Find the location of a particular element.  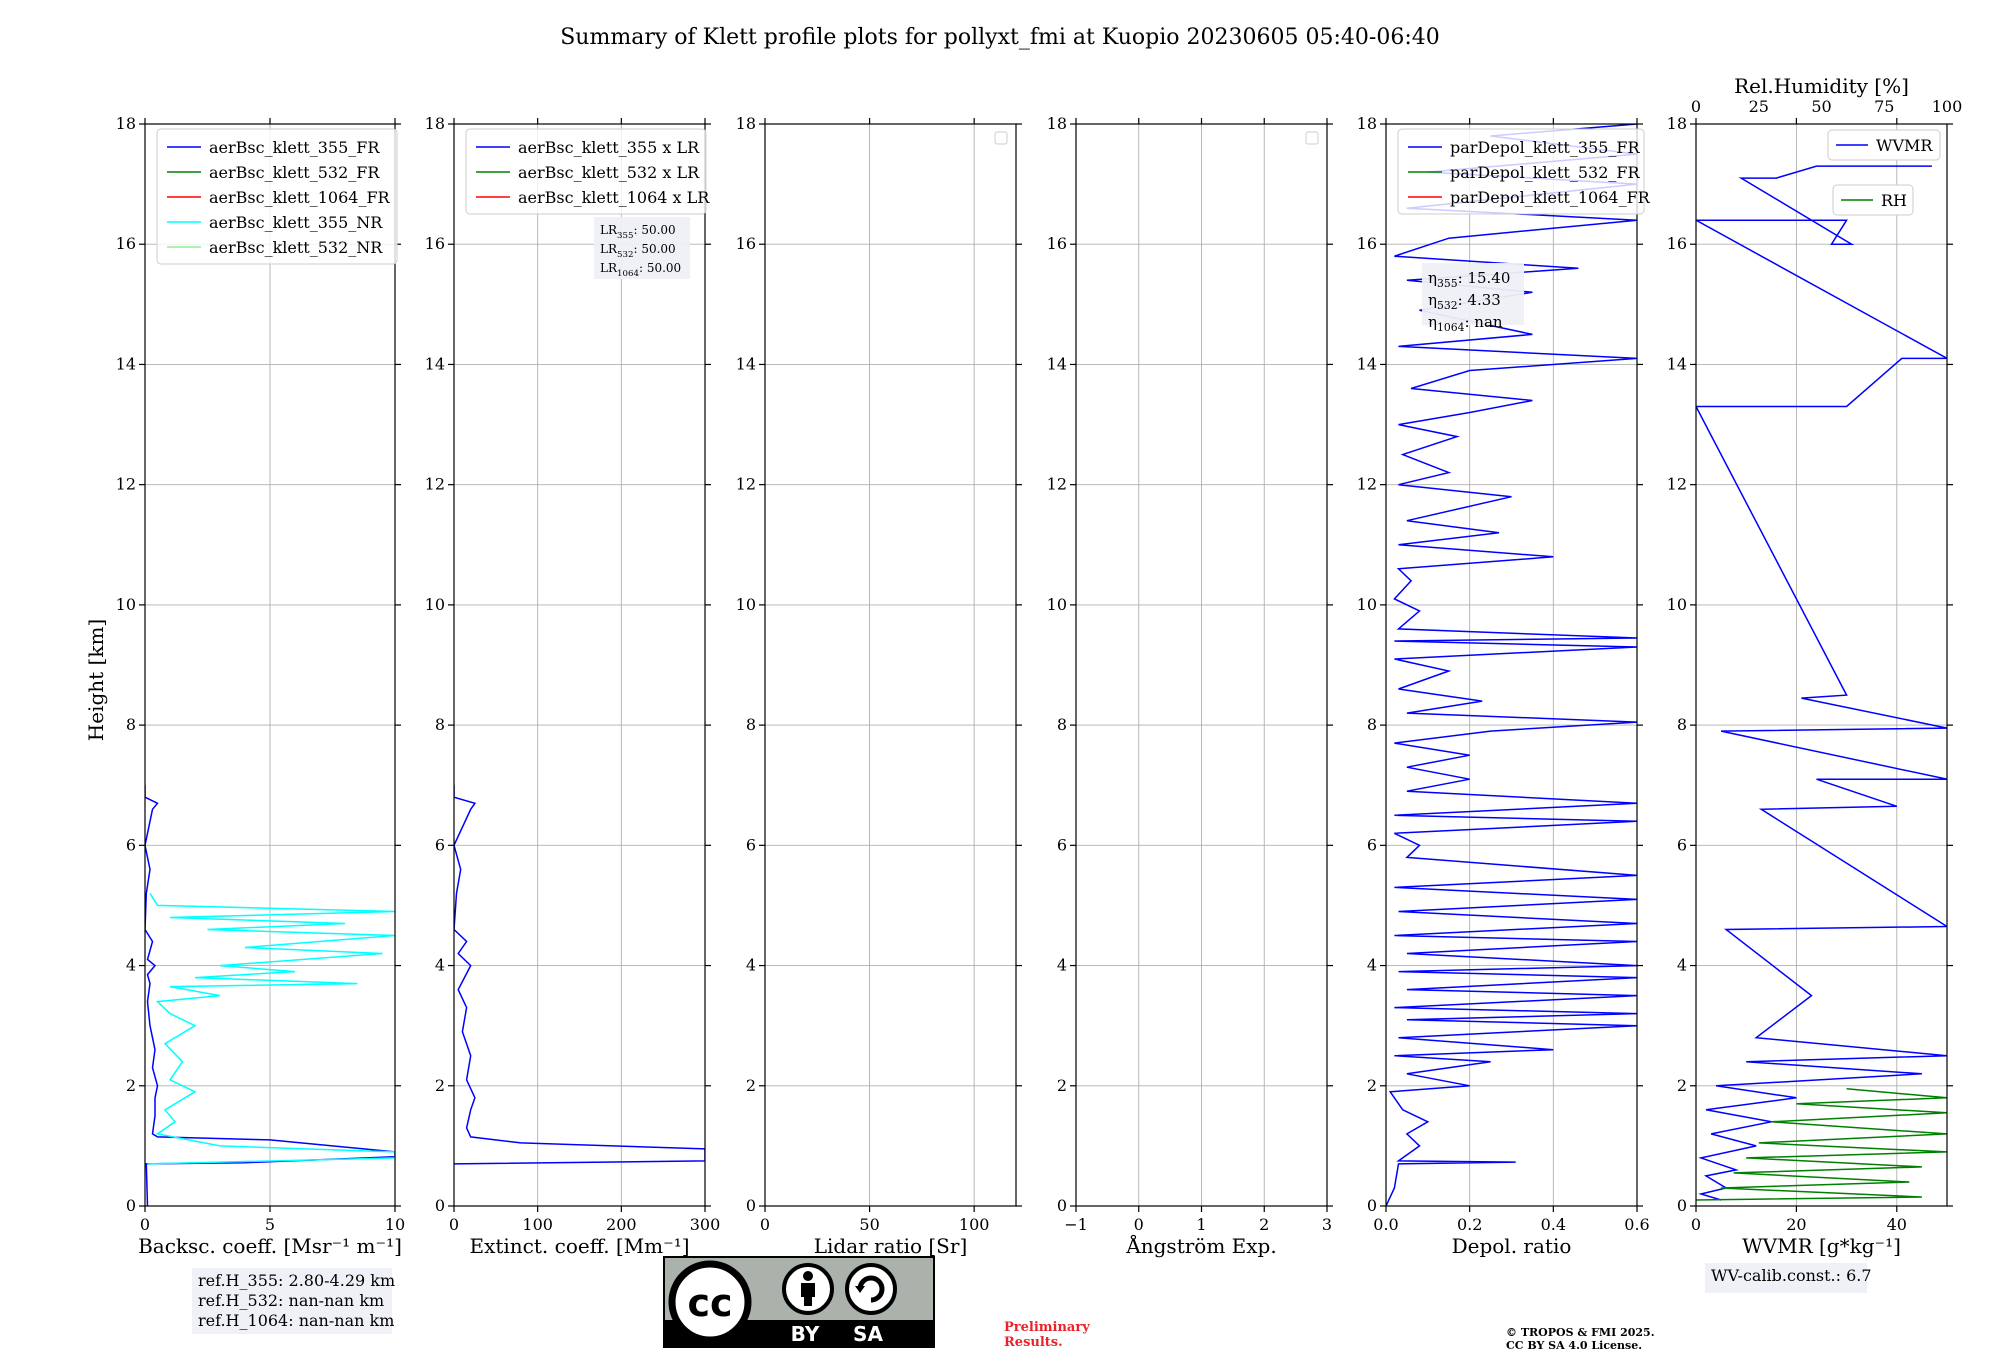

series-line-aerbsc-klett-355-nr is located at coordinates (271, 1029).